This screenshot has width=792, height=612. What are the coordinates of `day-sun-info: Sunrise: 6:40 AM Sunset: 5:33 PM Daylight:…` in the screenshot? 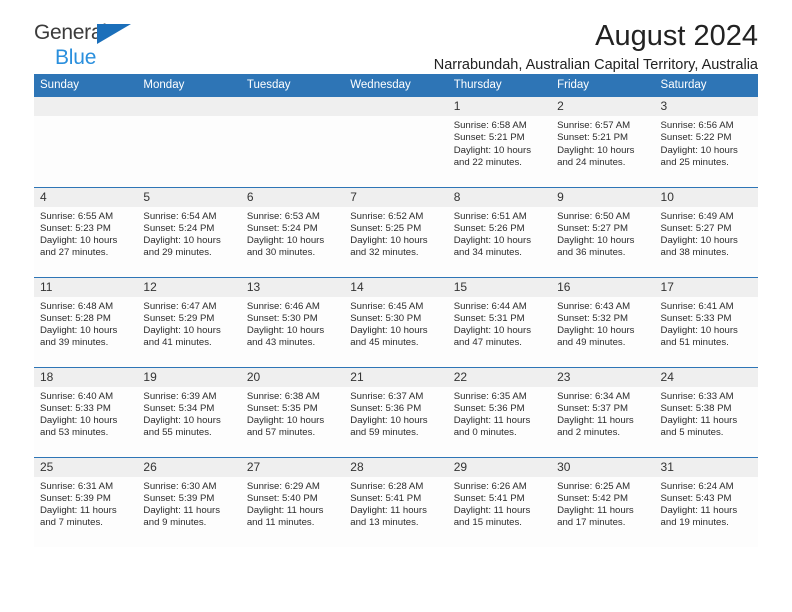 It's located at (85, 413).